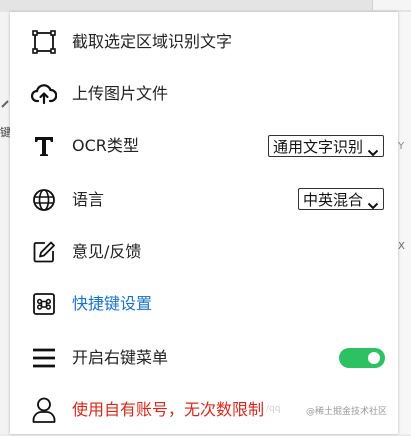 The height and width of the screenshot is (436, 411). I want to click on menu-item-shortcut-settings: 快捷键设置, so click(204, 304).